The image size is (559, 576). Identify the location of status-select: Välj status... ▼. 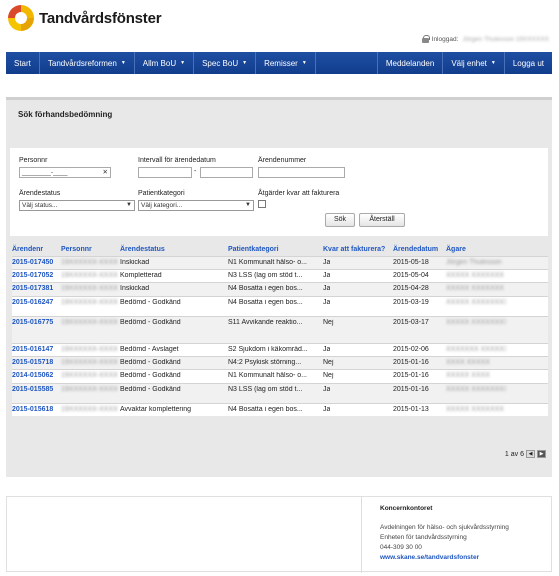
(77, 205).